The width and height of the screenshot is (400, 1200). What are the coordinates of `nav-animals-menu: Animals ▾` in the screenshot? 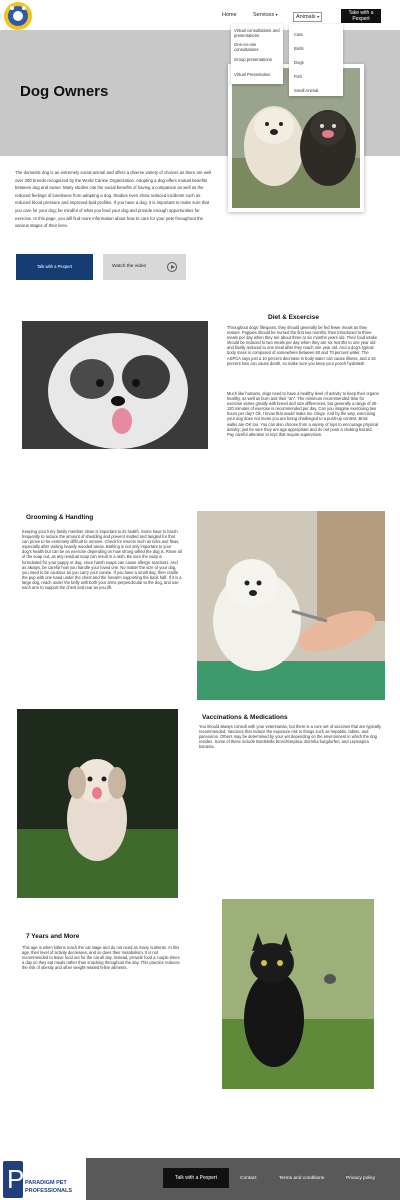 It's located at (308, 17).